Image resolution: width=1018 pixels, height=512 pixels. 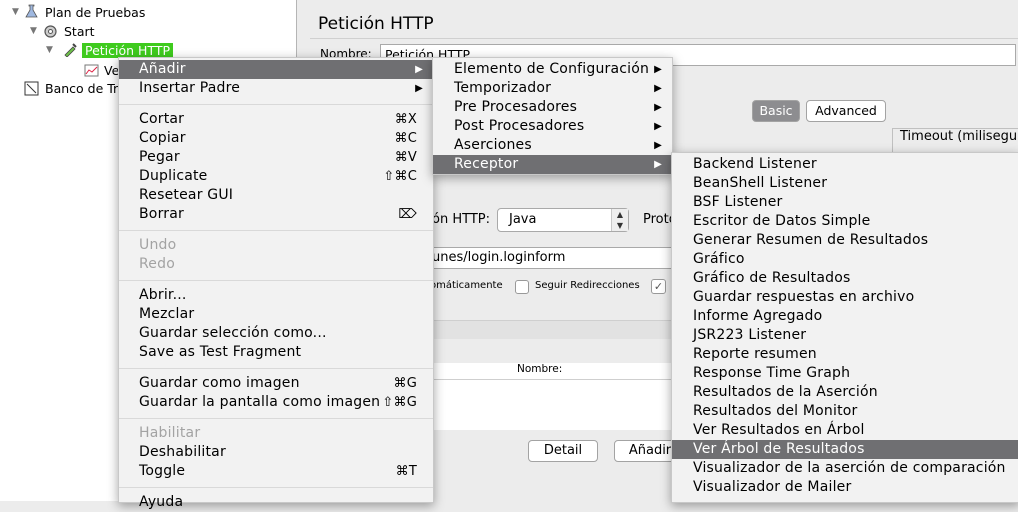 What do you see at coordinates (551, 258) in the screenshot?
I see `path-field: unes/login.loginform` at bounding box center [551, 258].